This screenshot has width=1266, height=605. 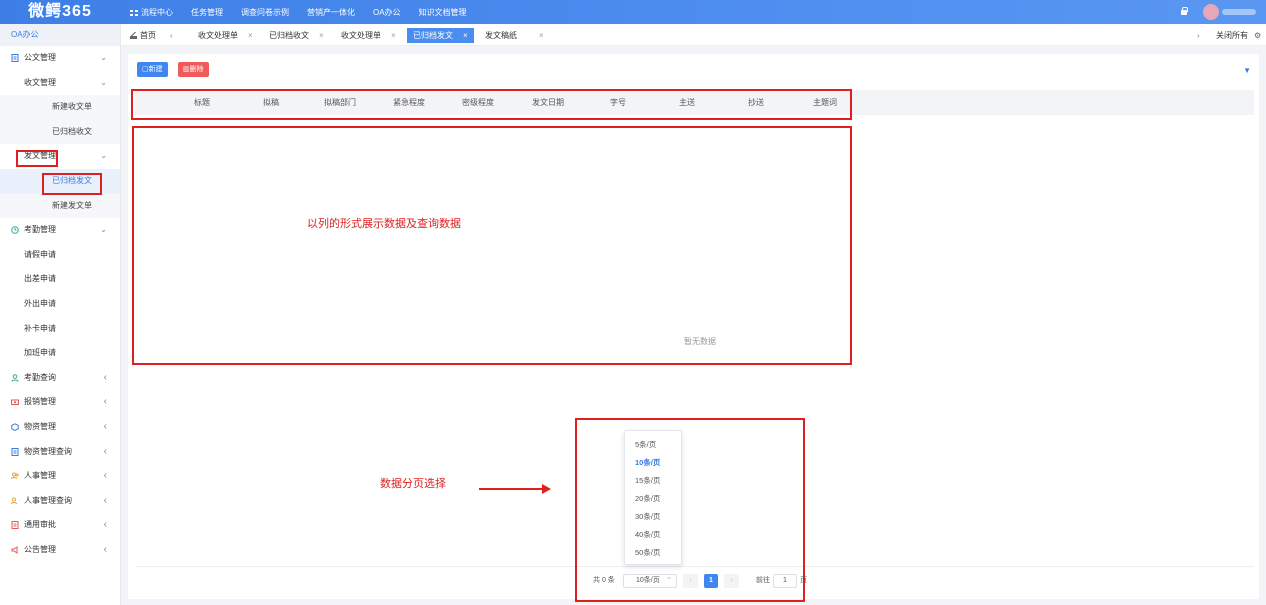 I want to click on page-size-option: 30条/页, so click(x=647, y=516).